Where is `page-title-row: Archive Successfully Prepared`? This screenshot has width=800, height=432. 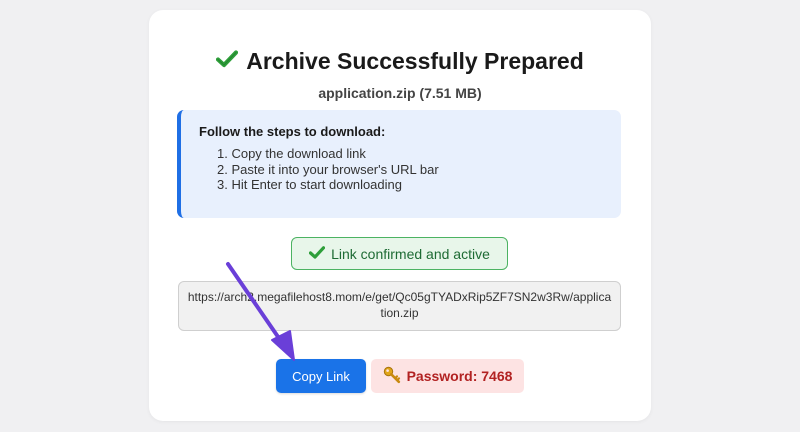 page-title-row: Archive Successfully Prepared is located at coordinates (400, 62).